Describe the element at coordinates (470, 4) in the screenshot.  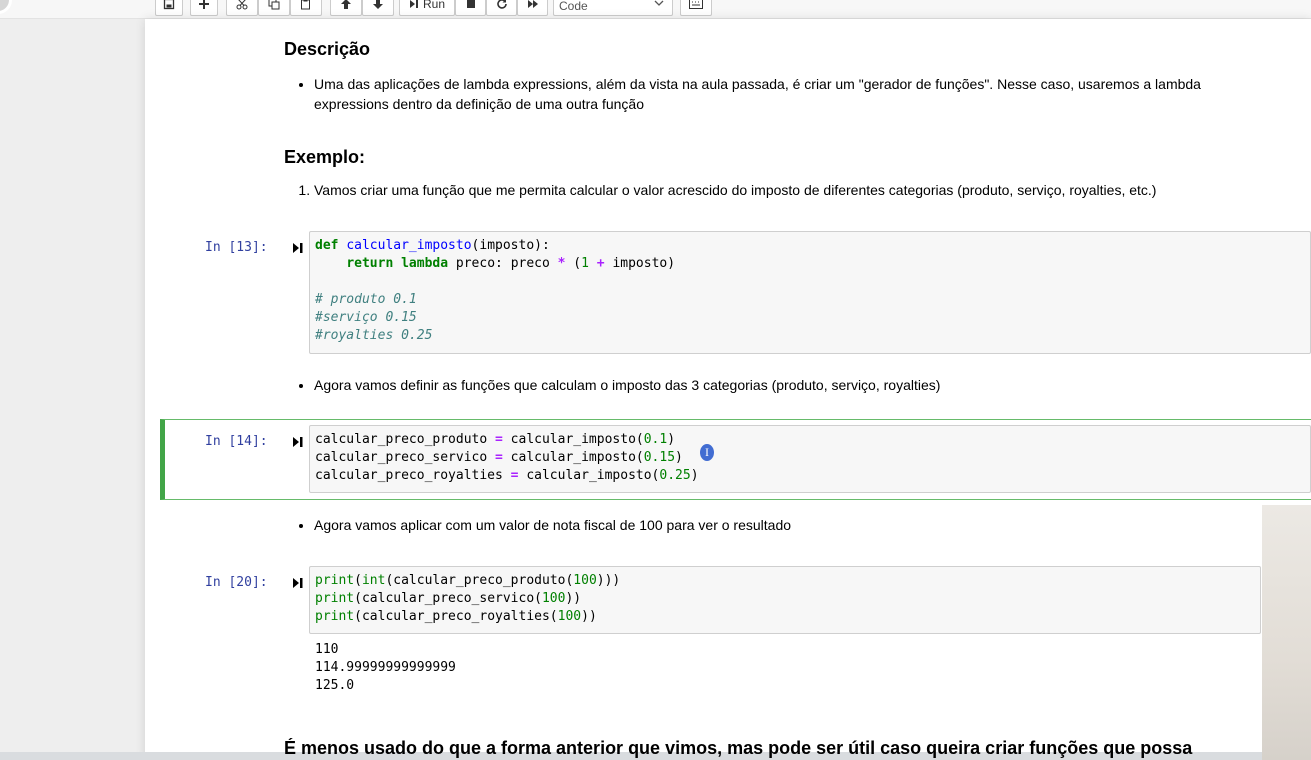
I see `stop-icon` at that location.